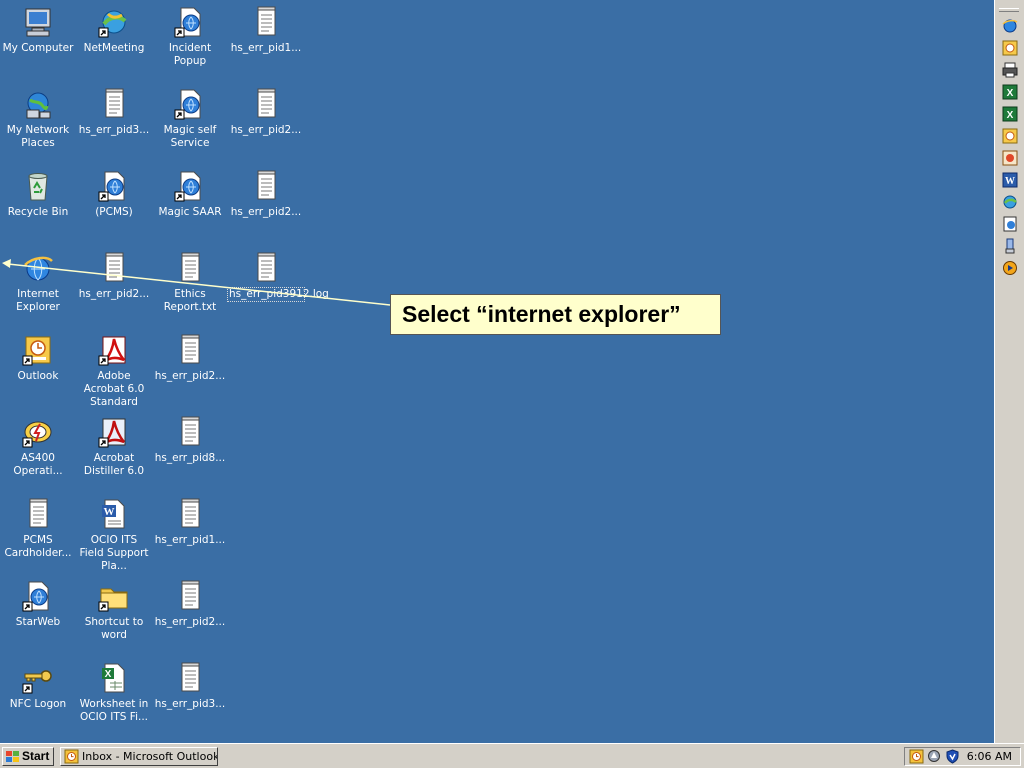 The image size is (1024, 768). What do you see at coordinates (38, 136) in the screenshot?
I see `desktop-icon-label: My Network Places` at bounding box center [38, 136].